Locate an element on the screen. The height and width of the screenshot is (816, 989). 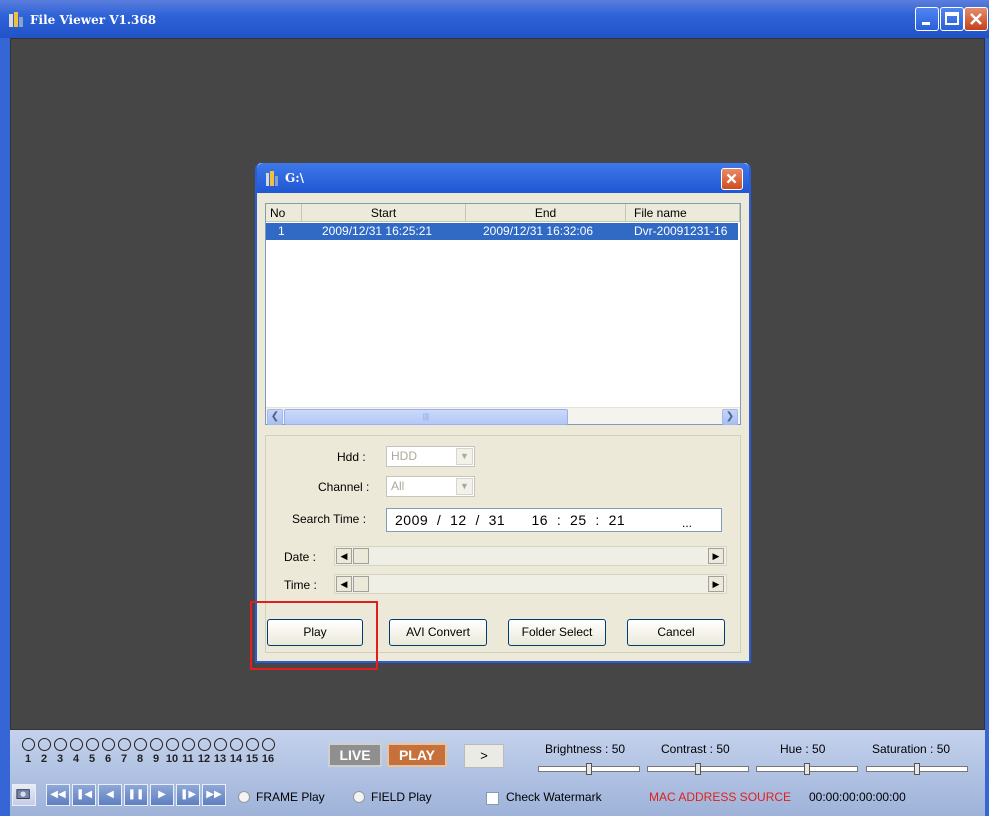
channel-15: 15 is located at coordinates (252, 751).